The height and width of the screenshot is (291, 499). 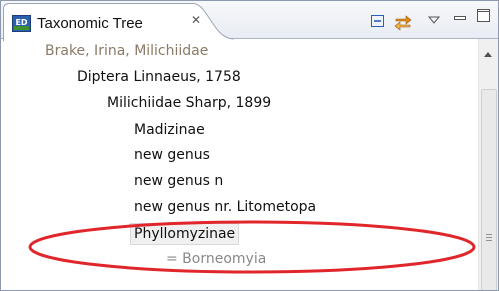 I want to click on maximize-icon, so click(x=485, y=16).